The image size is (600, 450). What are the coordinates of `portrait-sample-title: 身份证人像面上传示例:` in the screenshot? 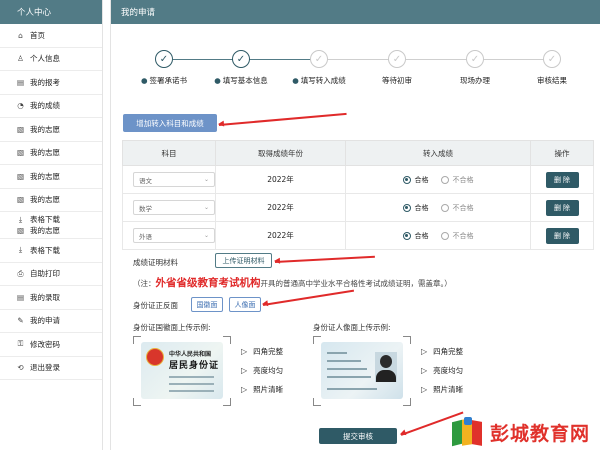 It's located at (352, 327).